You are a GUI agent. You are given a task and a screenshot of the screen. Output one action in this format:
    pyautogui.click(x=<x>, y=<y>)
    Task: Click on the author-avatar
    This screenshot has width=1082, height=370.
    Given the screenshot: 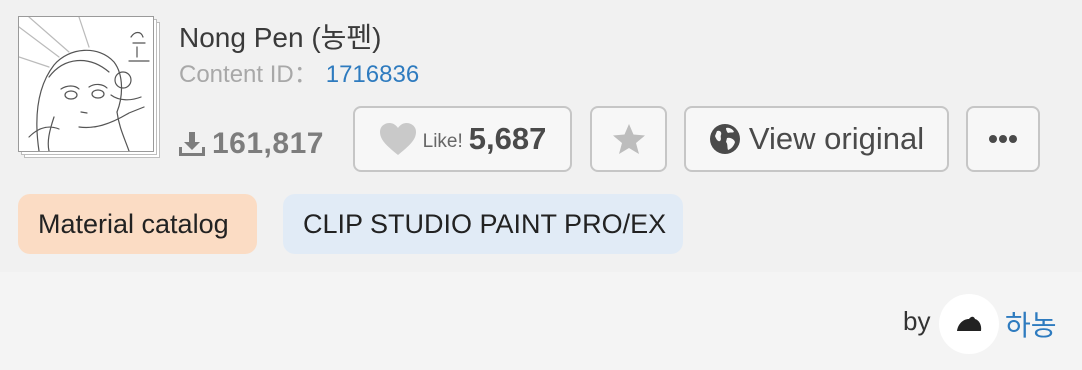 What is the action you would take?
    pyautogui.click(x=969, y=324)
    